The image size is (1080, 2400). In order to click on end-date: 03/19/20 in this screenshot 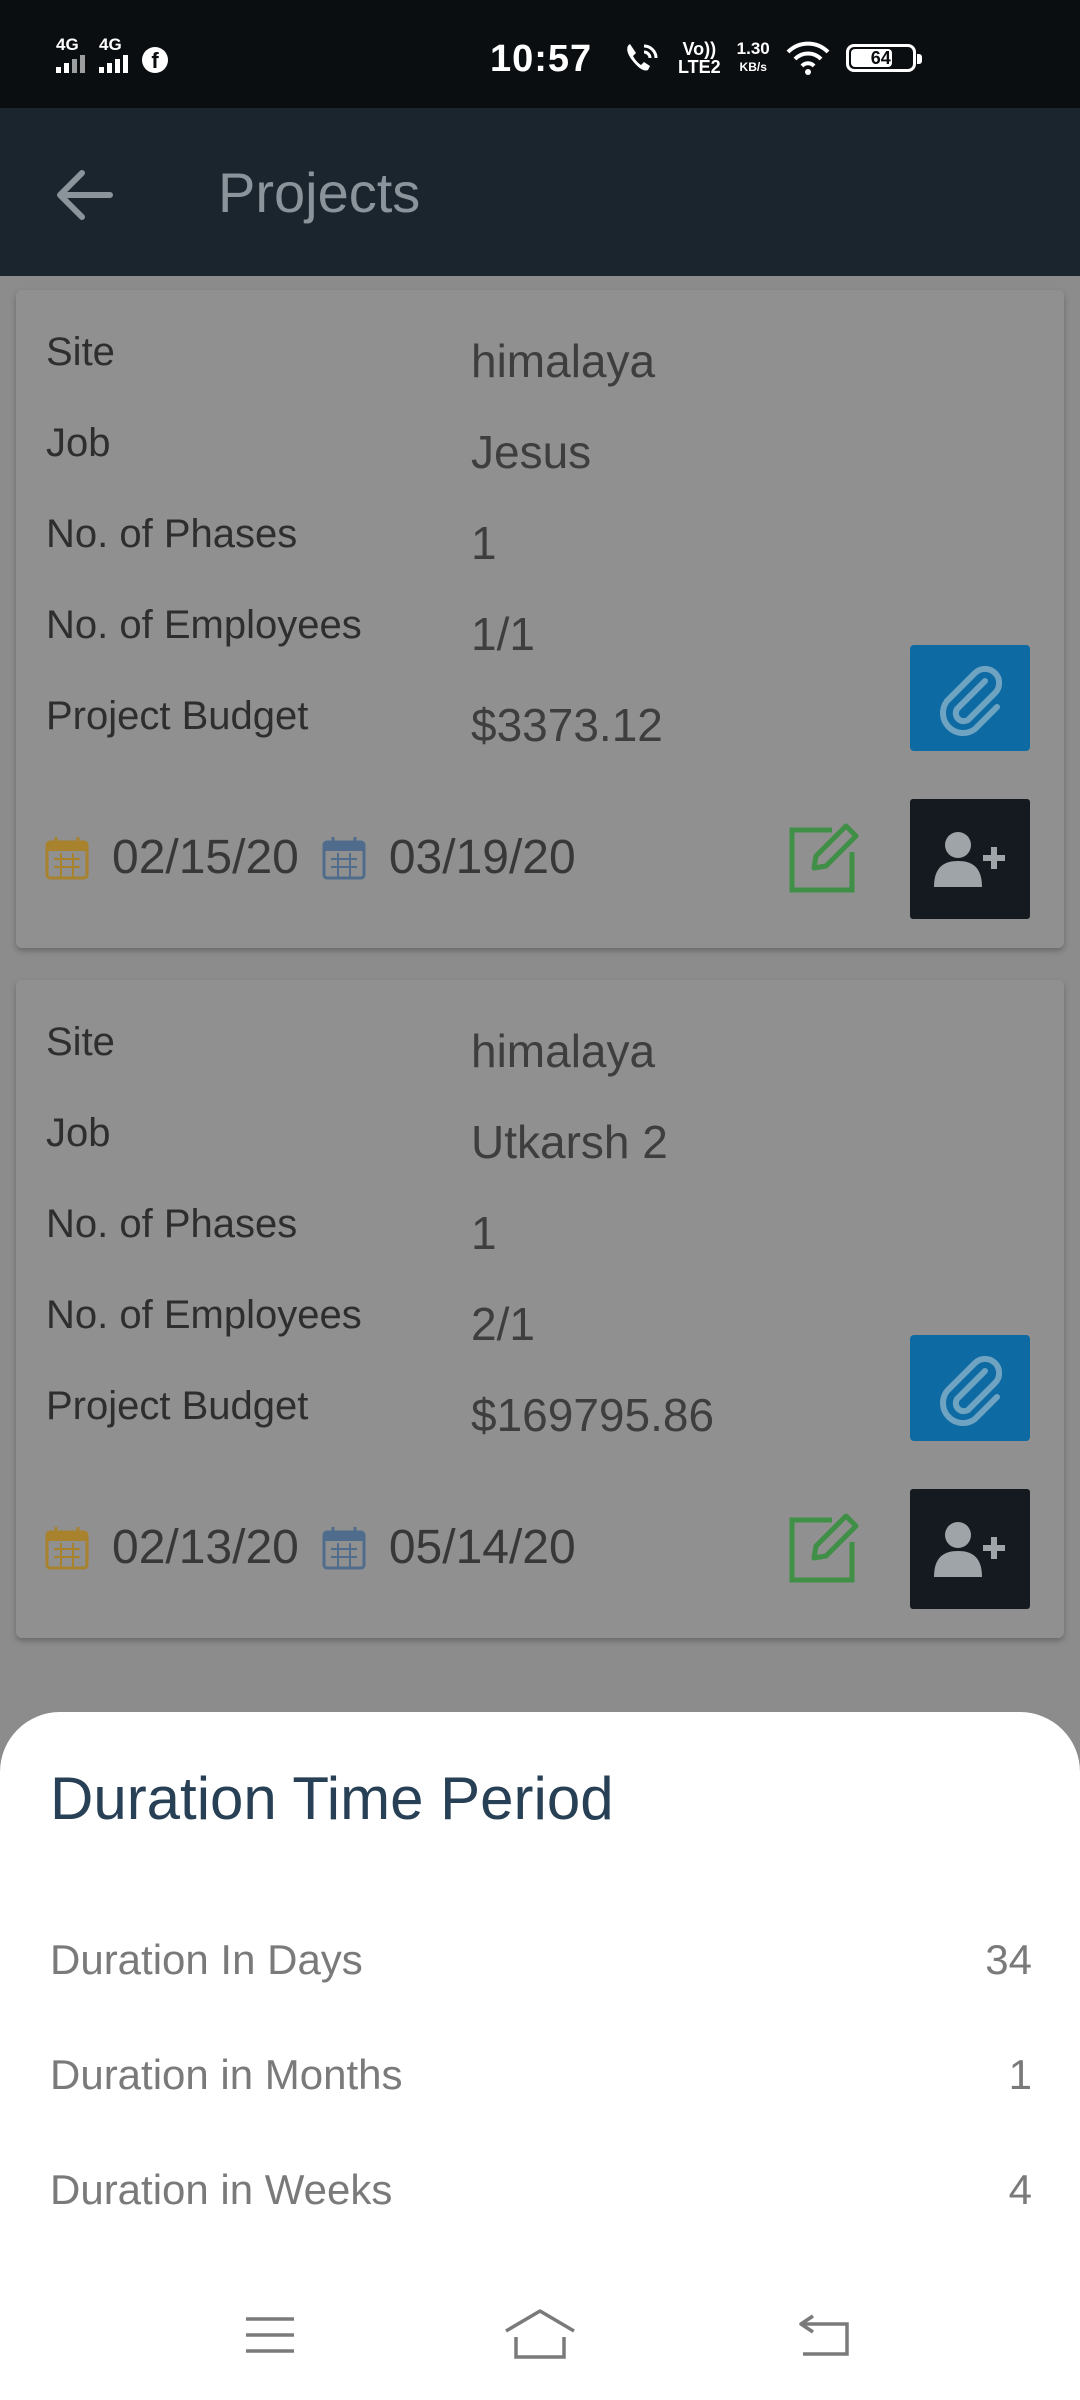, I will do `click(482, 857)`.